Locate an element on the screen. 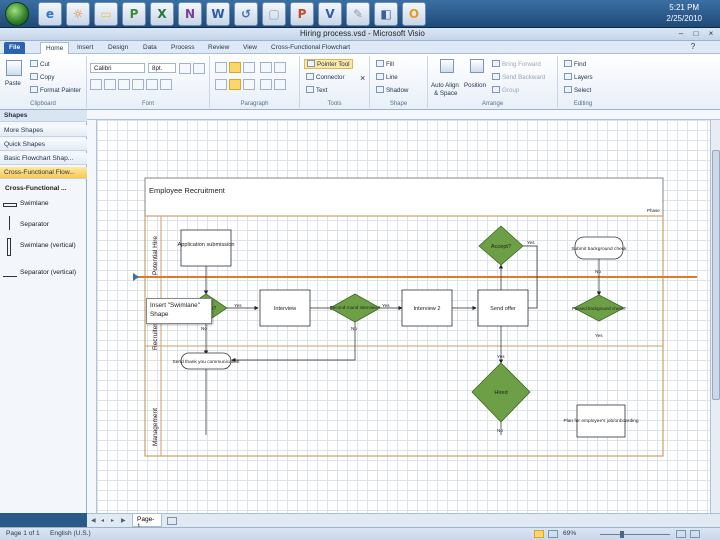 This screenshot has height=540, width=720. format-painter-button: Format Painter is located at coordinates (55, 90).